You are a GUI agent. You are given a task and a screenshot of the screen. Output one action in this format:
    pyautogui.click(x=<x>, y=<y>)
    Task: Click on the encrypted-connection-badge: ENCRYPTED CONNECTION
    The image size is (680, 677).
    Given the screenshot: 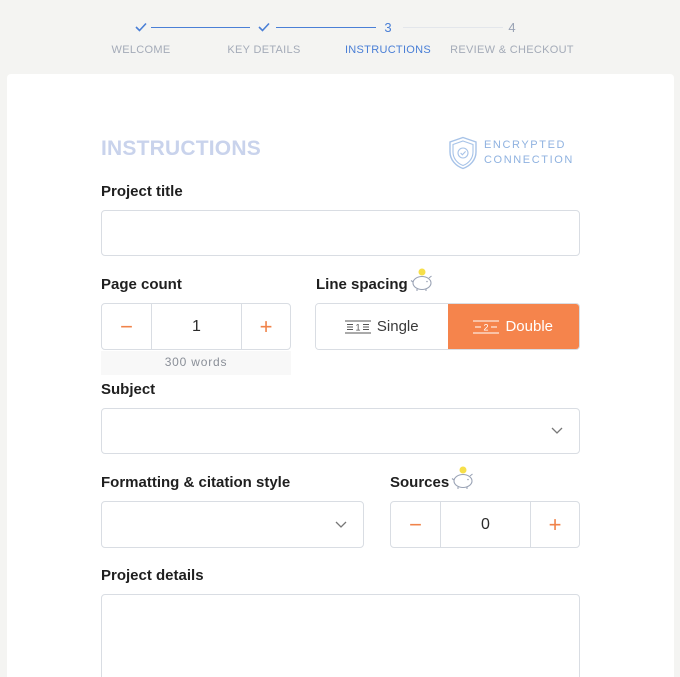 What is the action you would take?
    pyautogui.click(x=511, y=153)
    